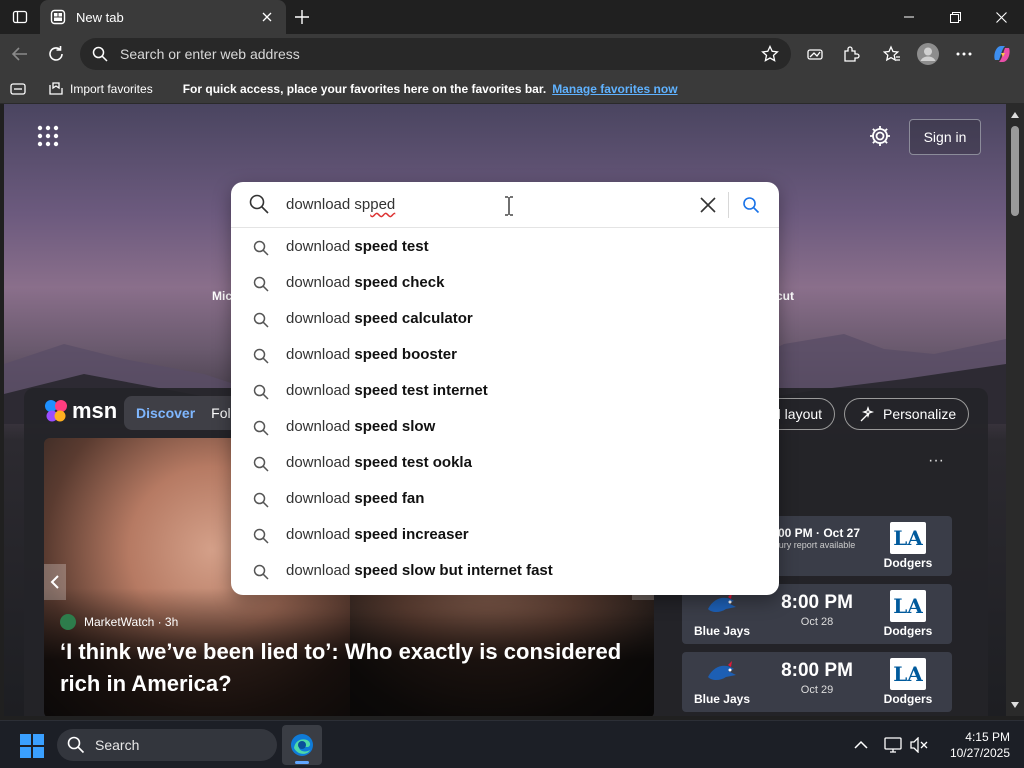 The height and width of the screenshot is (768, 1024). I want to click on tab-close-icon, so click(267, 17).